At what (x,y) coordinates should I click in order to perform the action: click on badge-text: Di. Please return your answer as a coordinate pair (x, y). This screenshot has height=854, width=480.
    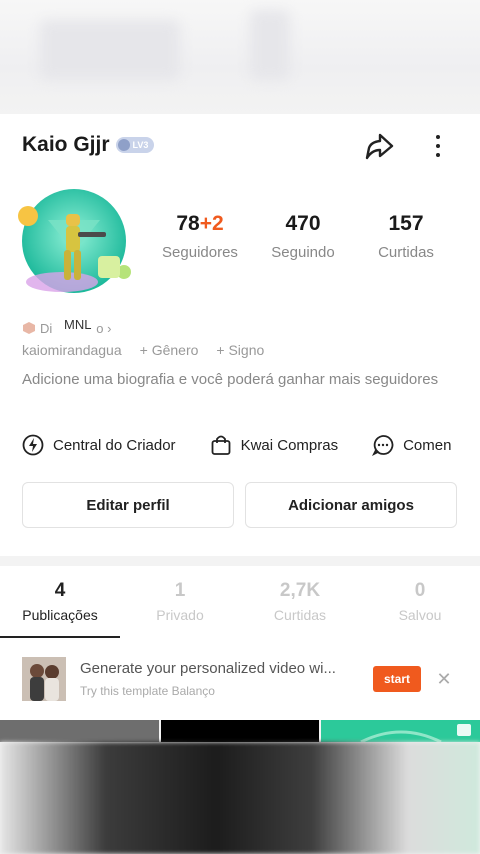
    Looking at the image, I should click on (46, 328).